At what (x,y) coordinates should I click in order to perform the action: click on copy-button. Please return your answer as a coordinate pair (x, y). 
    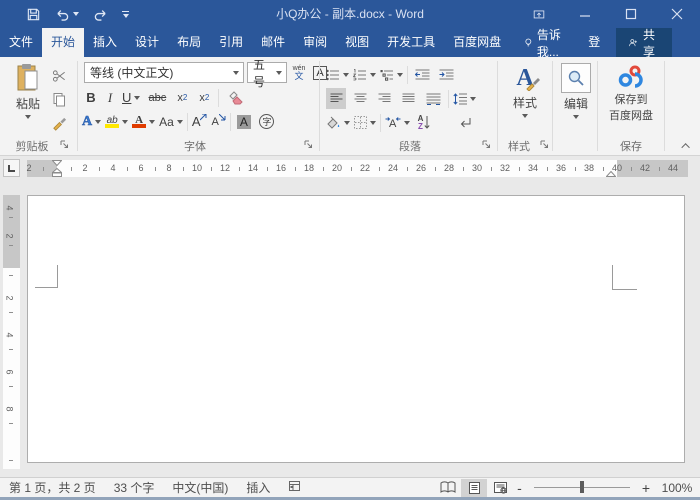
    Looking at the image, I should click on (59, 99).